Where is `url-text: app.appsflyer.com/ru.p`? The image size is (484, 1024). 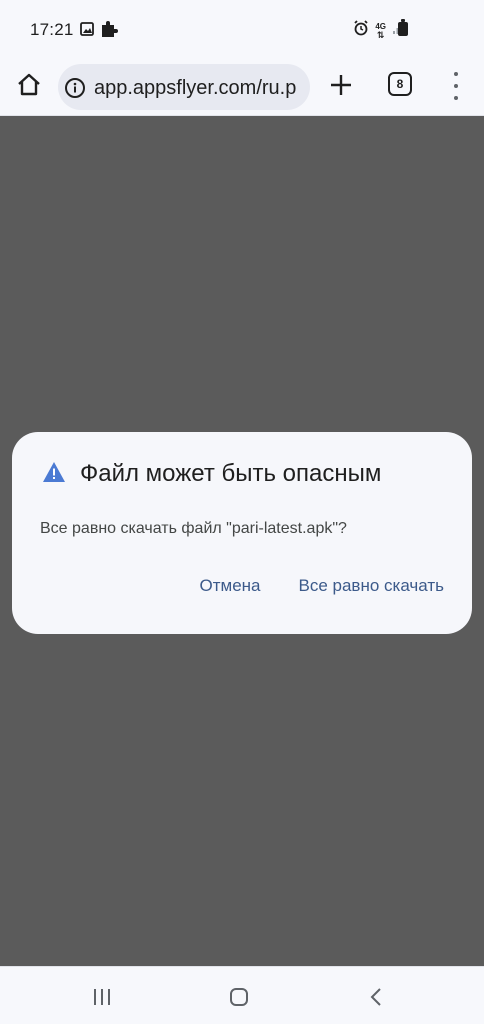
url-text: app.appsflyer.com/ru.p is located at coordinates (195, 88).